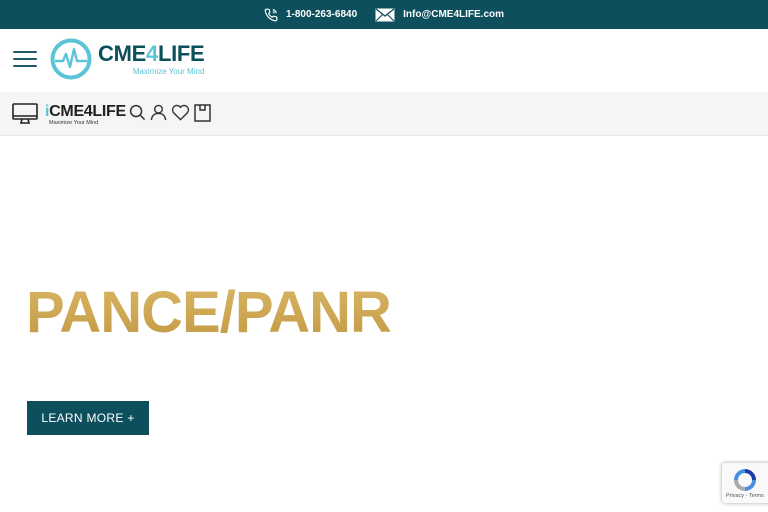 The image size is (768, 512). I want to click on search-icon, so click(137, 112).